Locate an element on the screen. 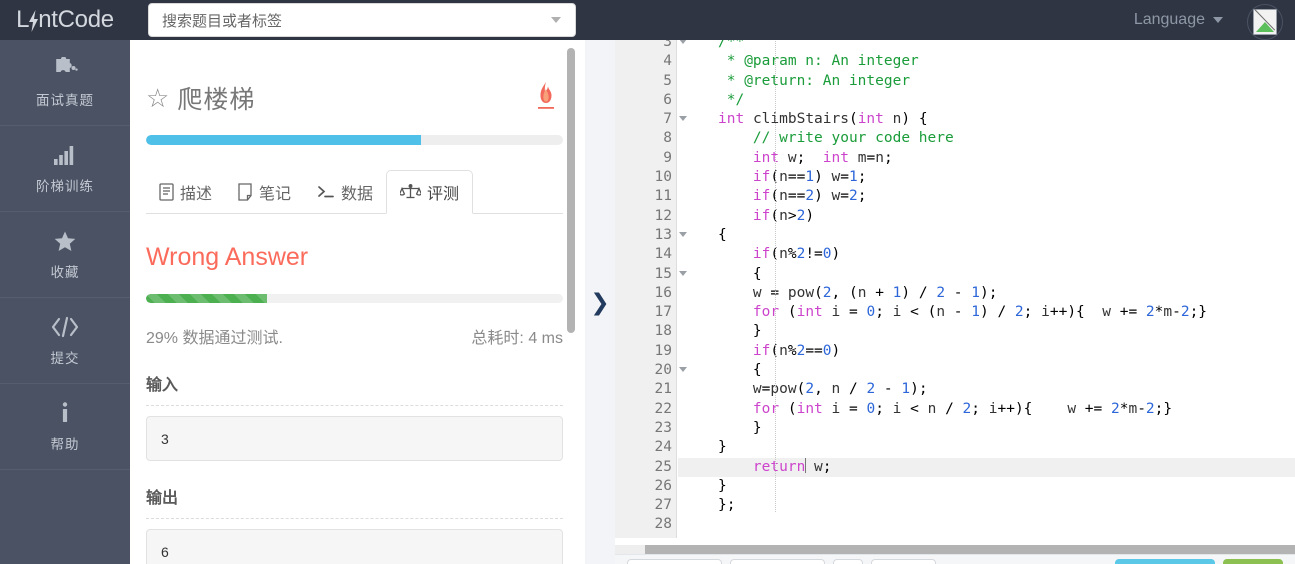 The width and height of the screenshot is (1295, 564). line-number: 7 is located at coordinates (651, 119).